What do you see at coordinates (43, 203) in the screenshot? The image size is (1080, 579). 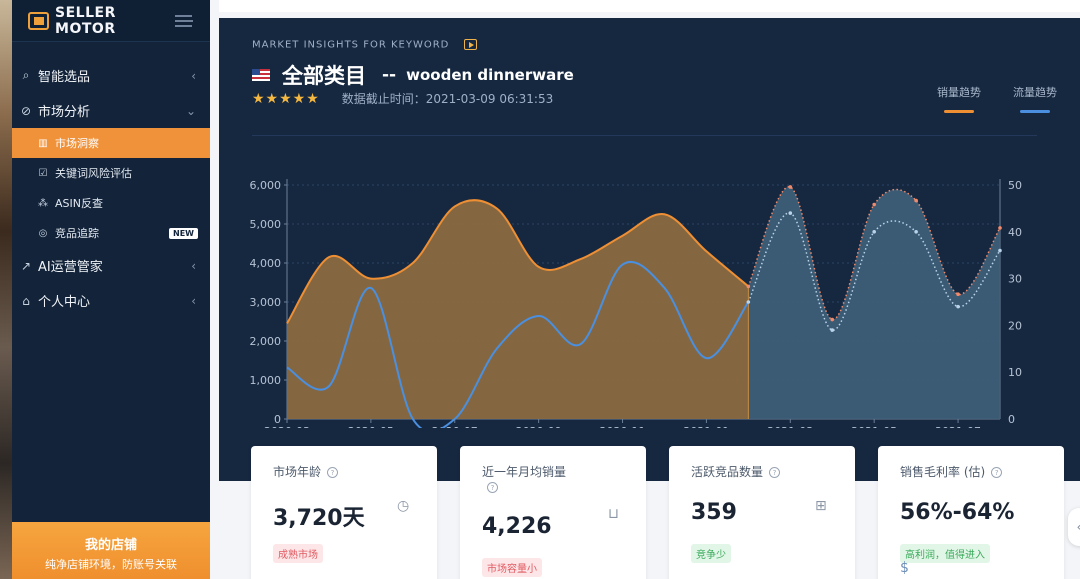 I see `network-icon: ⁂` at bounding box center [43, 203].